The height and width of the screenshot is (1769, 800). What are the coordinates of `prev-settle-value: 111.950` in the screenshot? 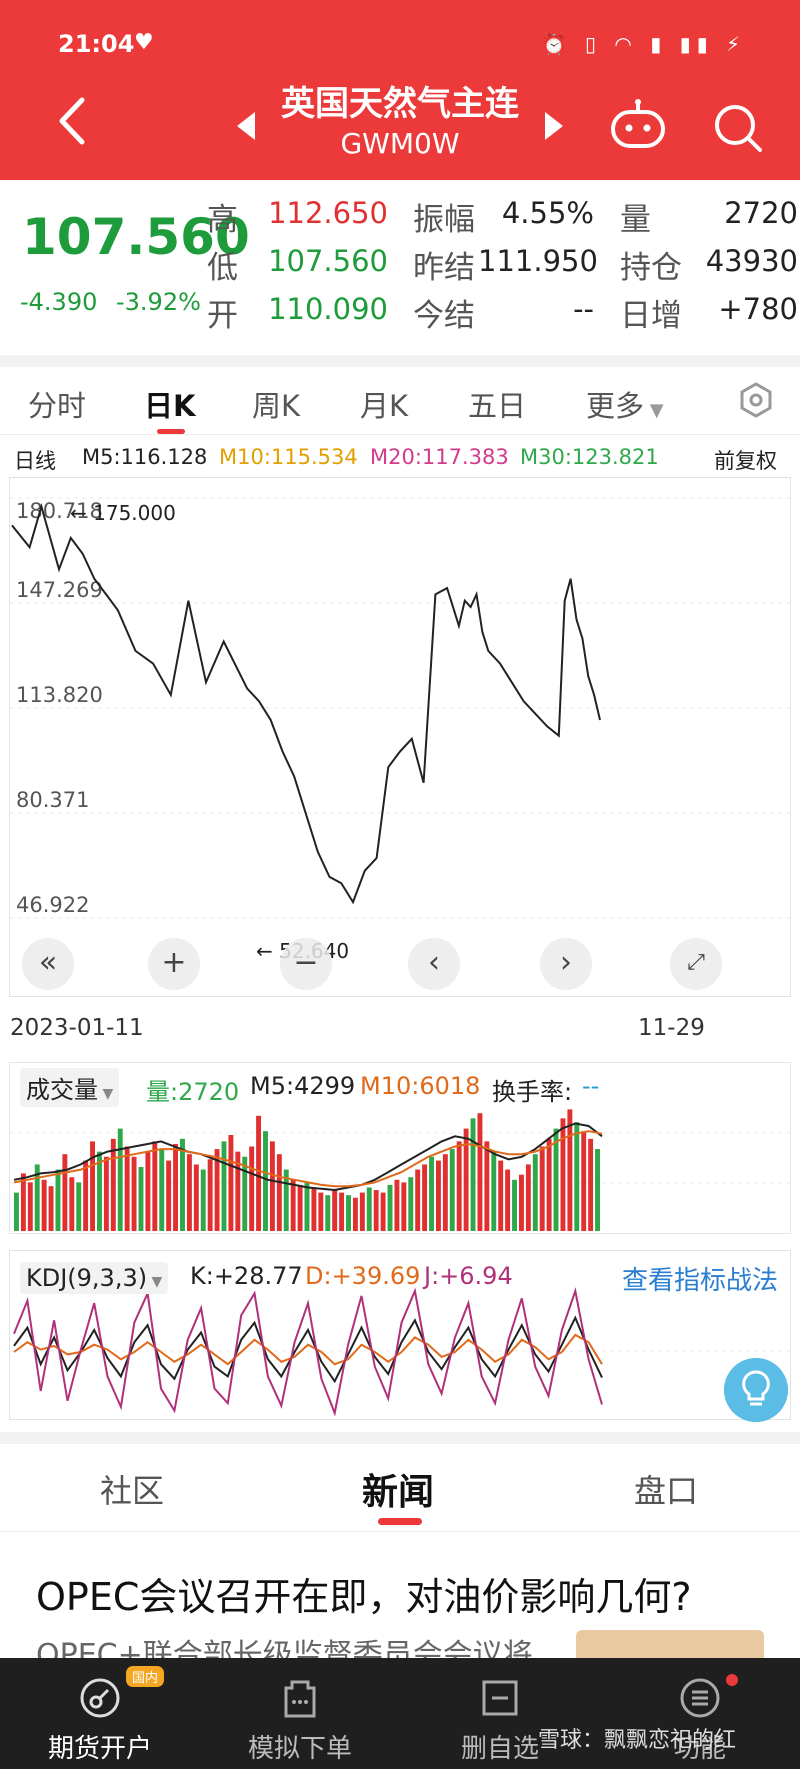 It's located at (538, 261).